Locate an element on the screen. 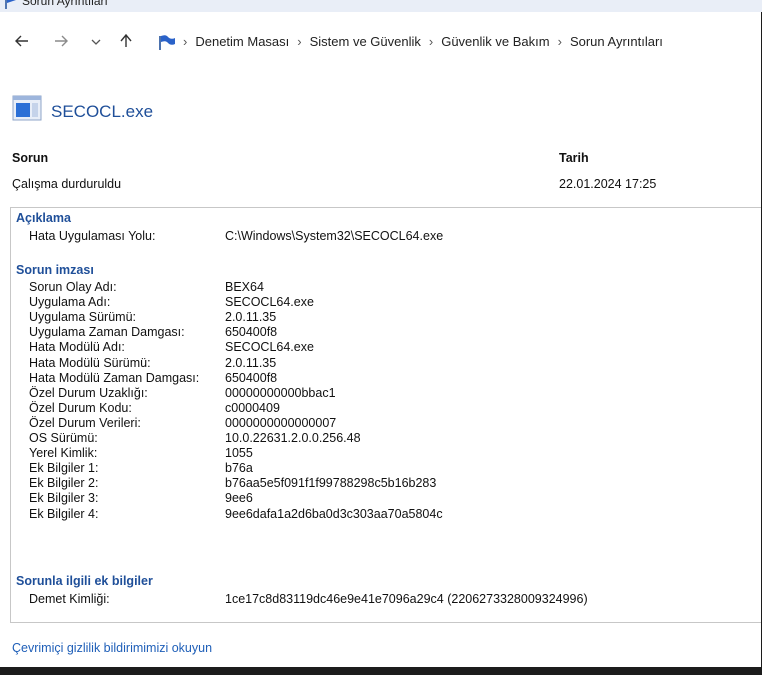 Image resolution: width=762 pixels, height=675 pixels. breadcrumb-item-problem-details: Sorun Ayrıntıları is located at coordinates (616, 41).